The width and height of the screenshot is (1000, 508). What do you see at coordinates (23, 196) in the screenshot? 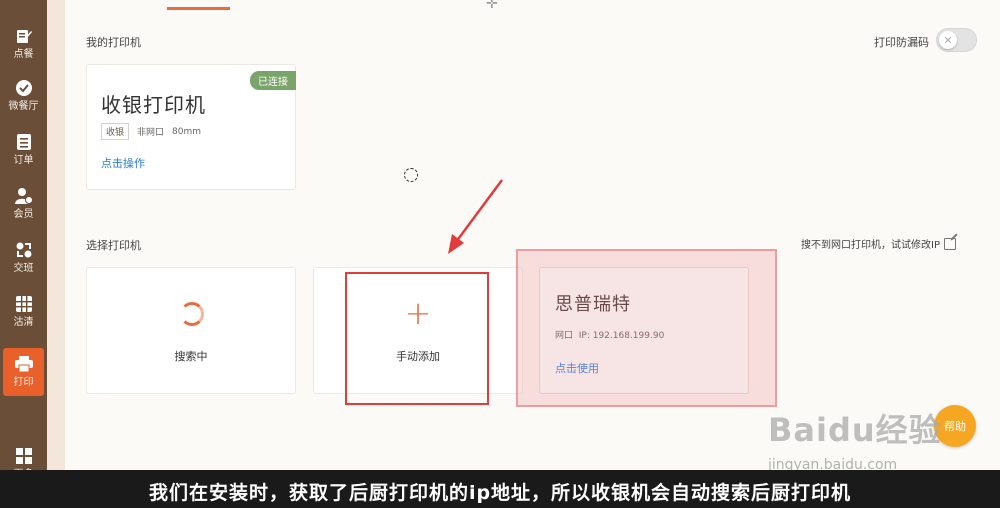
I see `member-icon` at bounding box center [23, 196].